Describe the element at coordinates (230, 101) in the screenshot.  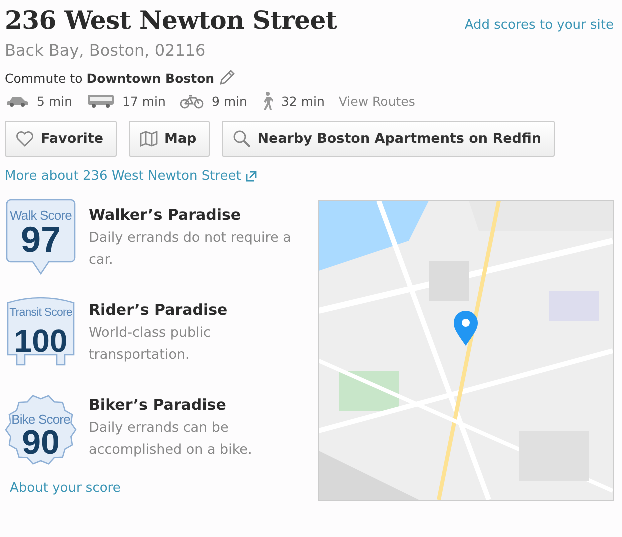
I see `travel-time: 9 min` at that location.